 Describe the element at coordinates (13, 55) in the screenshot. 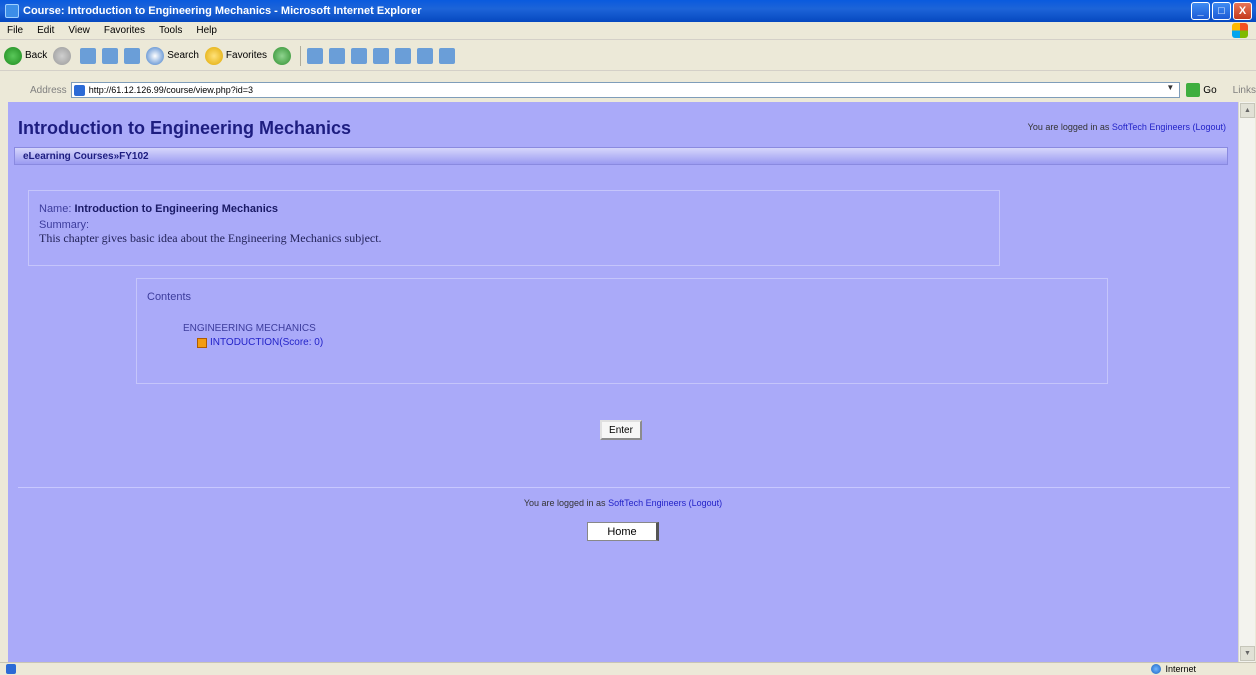

I see `back-arrow-icon` at that location.